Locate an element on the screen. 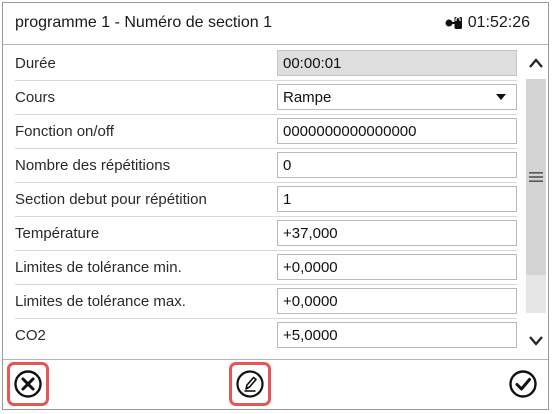  temperature-field: +37,000 is located at coordinates (397, 233).